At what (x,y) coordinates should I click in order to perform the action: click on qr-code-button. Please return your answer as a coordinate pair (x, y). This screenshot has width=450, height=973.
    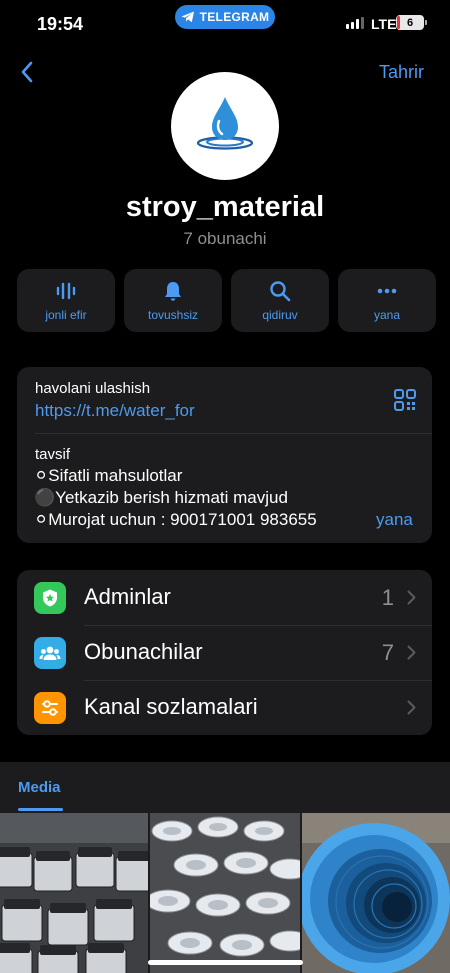
    Looking at the image, I should click on (405, 400).